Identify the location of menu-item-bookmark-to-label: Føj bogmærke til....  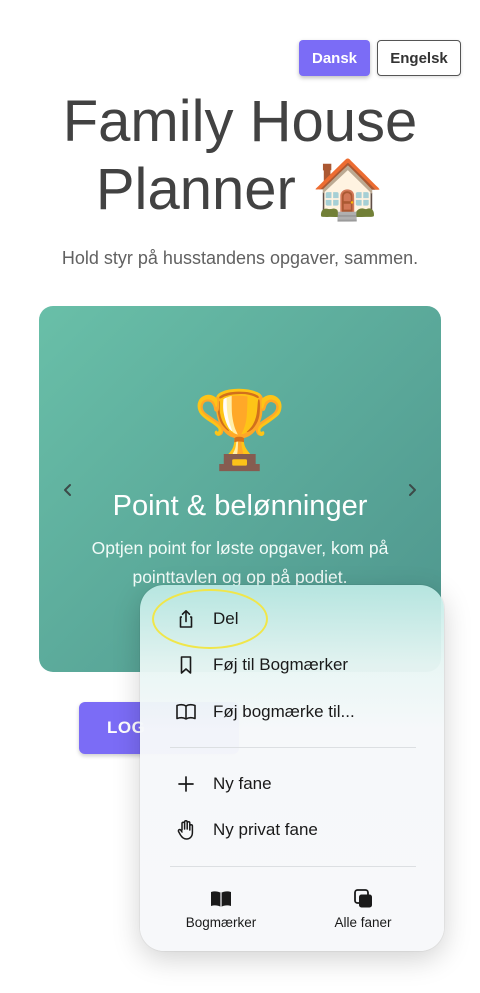
(284, 711).